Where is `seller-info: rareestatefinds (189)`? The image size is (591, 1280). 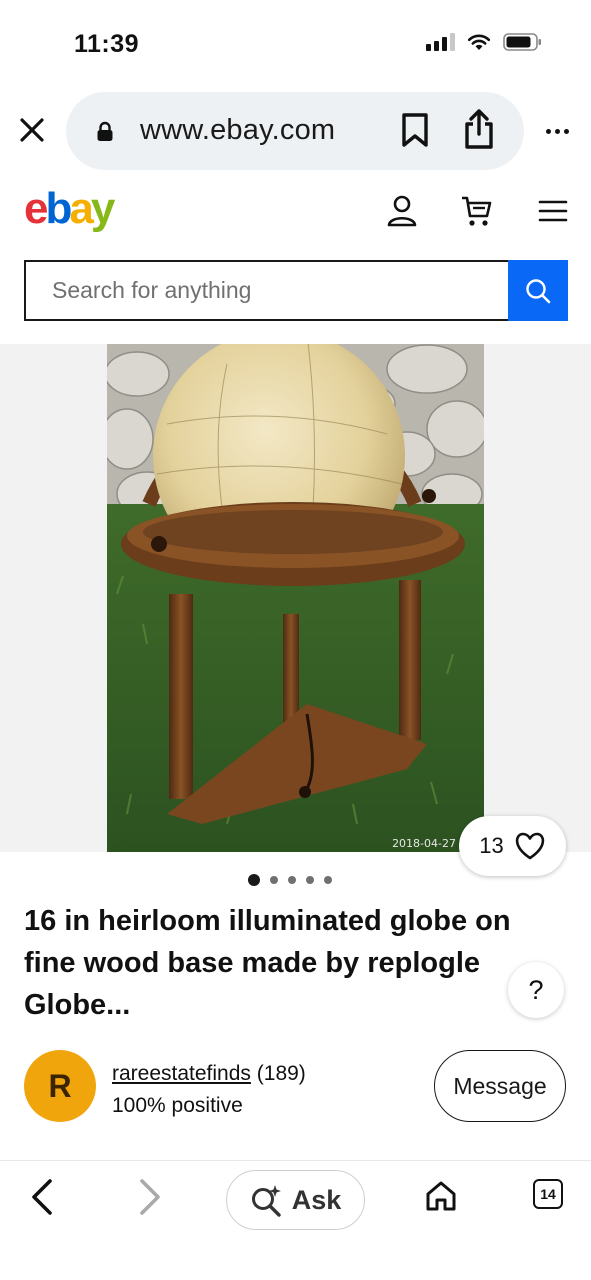
seller-info: rareestatefinds (189) is located at coordinates (209, 1074).